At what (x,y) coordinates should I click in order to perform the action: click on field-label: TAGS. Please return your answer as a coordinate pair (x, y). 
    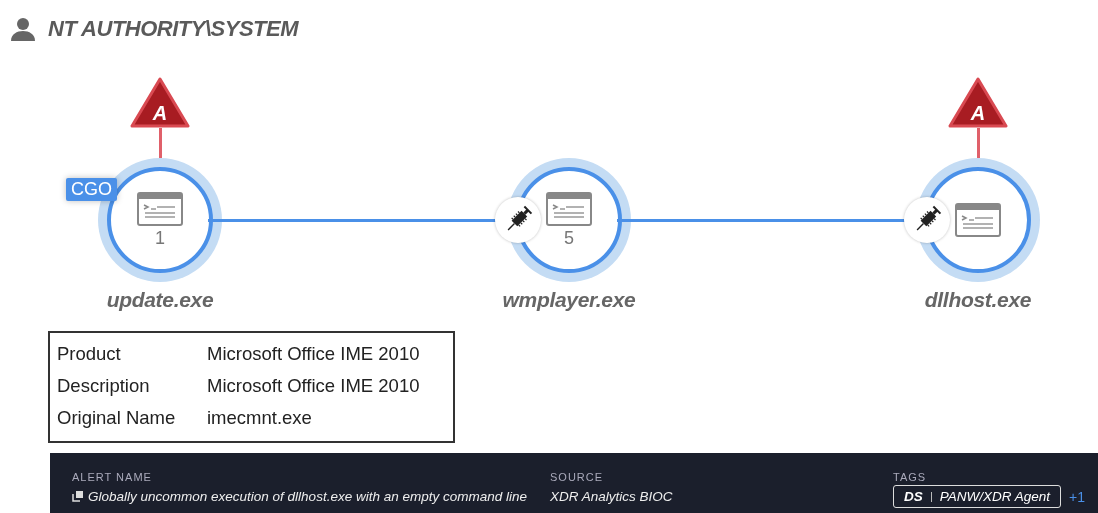
    Looking at the image, I should click on (910, 477).